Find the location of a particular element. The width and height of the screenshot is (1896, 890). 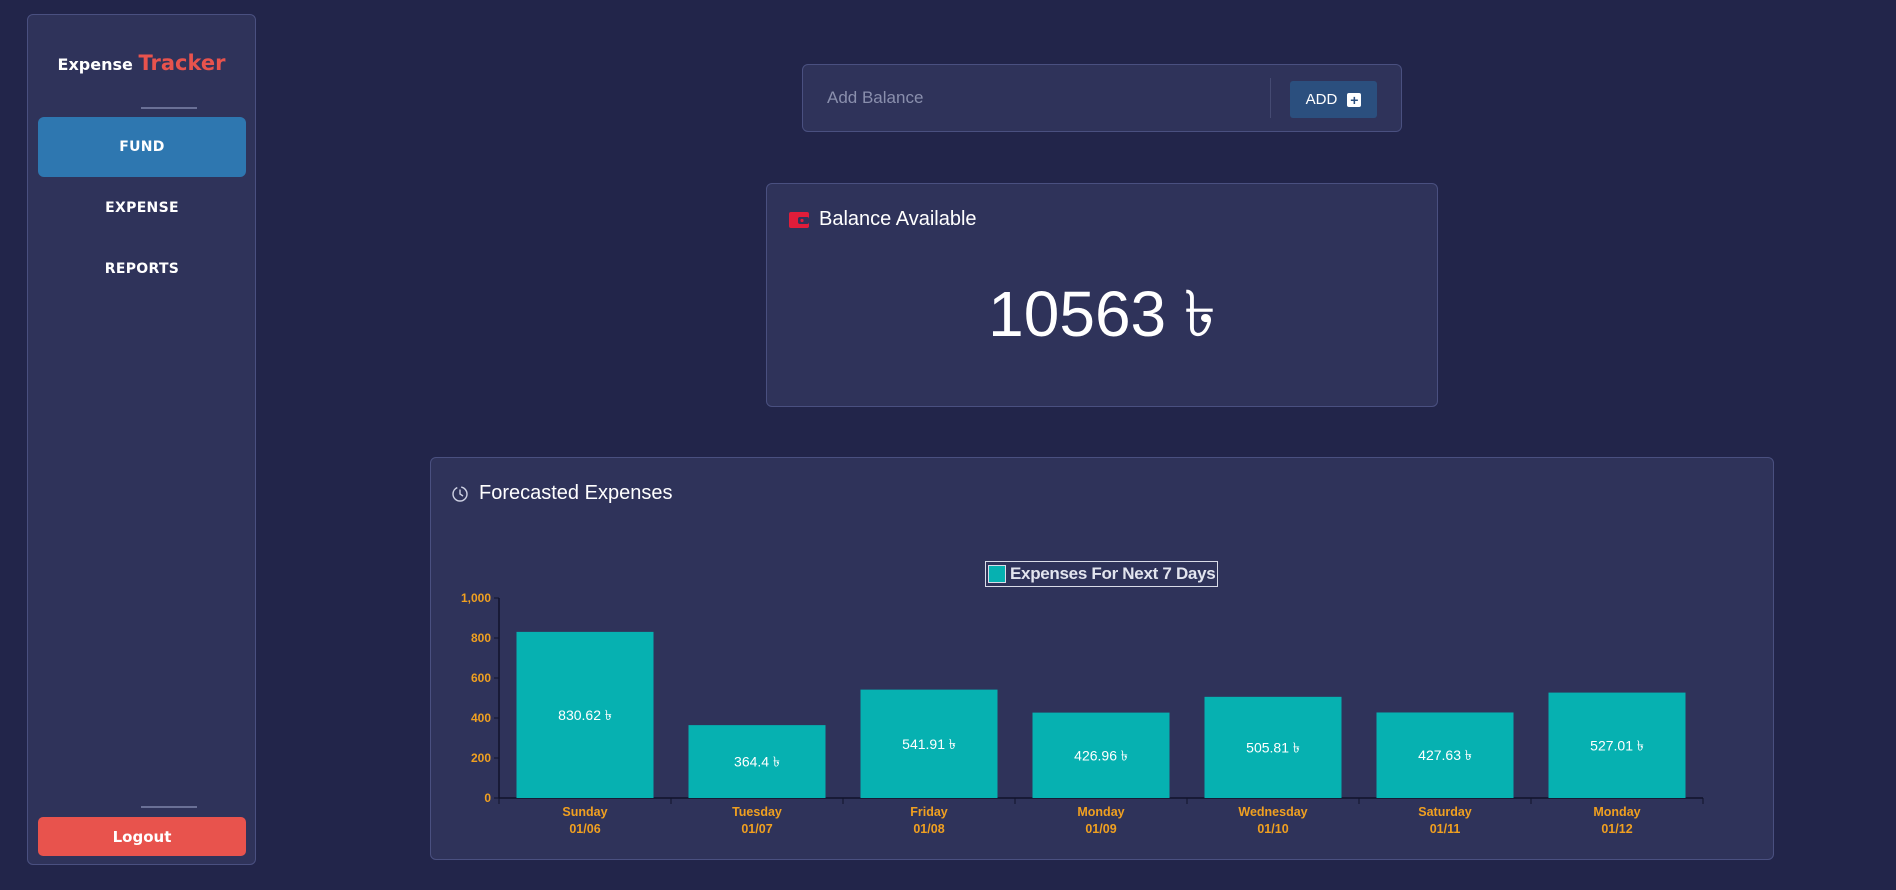

balance-title: Balance Available is located at coordinates (898, 219).